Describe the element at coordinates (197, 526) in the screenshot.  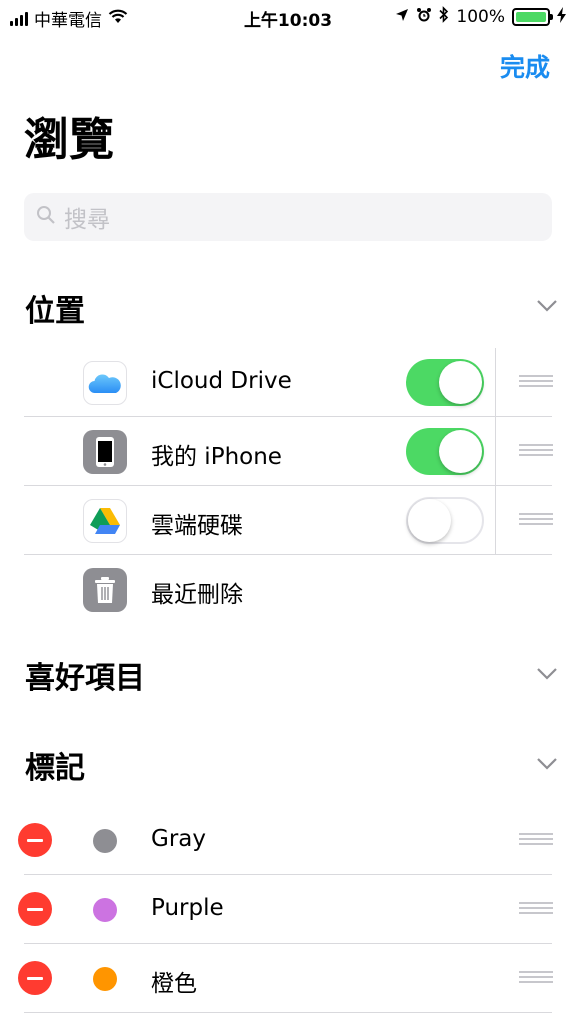
I see `location-label: 雲端硬碟` at that location.